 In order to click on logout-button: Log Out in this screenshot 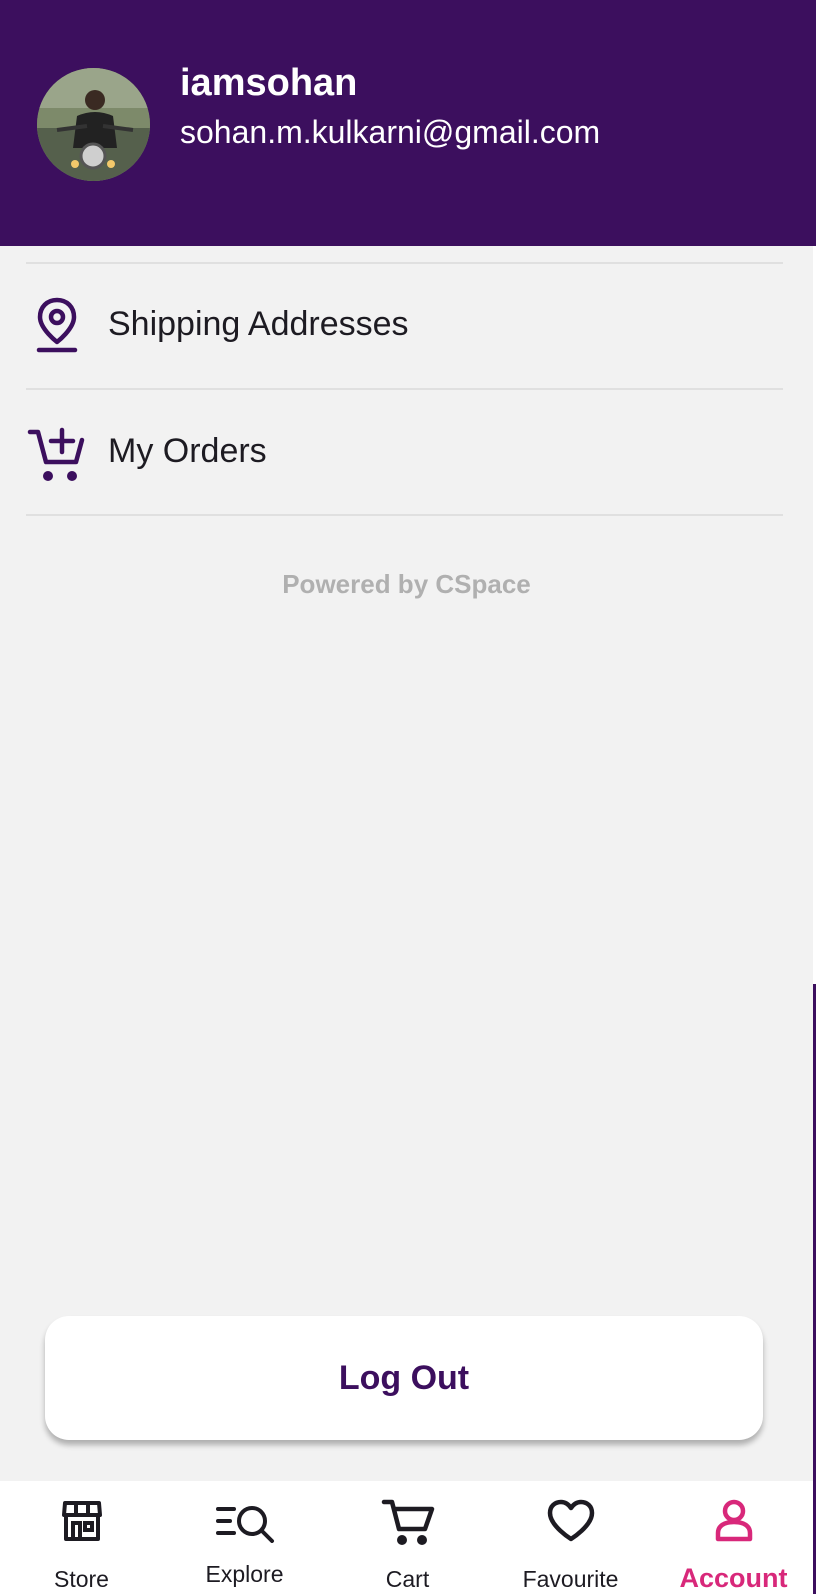, I will do `click(404, 1378)`.